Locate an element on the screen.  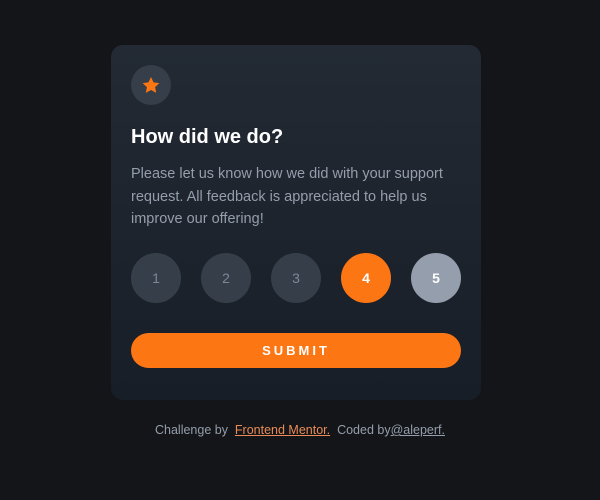
coded-by-prefix: Coded by is located at coordinates (364, 430).